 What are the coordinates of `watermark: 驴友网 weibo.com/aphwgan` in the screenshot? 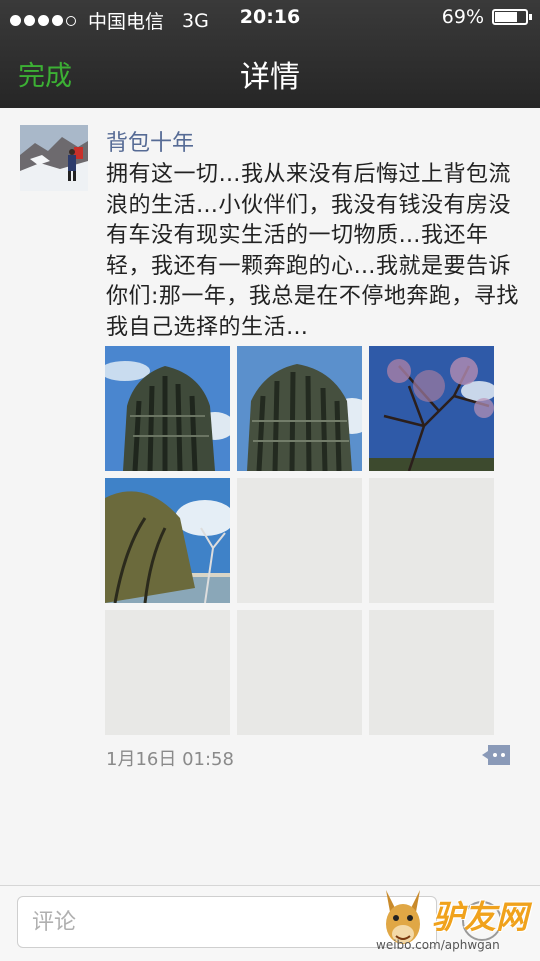 It's located at (458, 924).